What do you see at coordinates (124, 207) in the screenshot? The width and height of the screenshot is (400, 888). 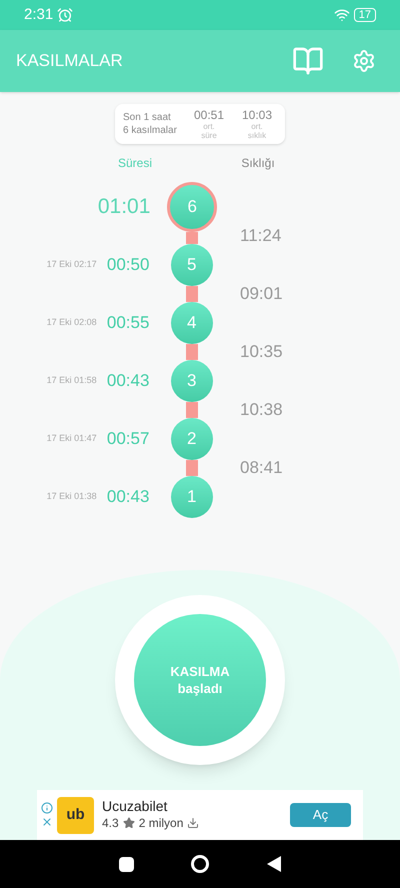 I see `contraction-duration: 01:01` at bounding box center [124, 207].